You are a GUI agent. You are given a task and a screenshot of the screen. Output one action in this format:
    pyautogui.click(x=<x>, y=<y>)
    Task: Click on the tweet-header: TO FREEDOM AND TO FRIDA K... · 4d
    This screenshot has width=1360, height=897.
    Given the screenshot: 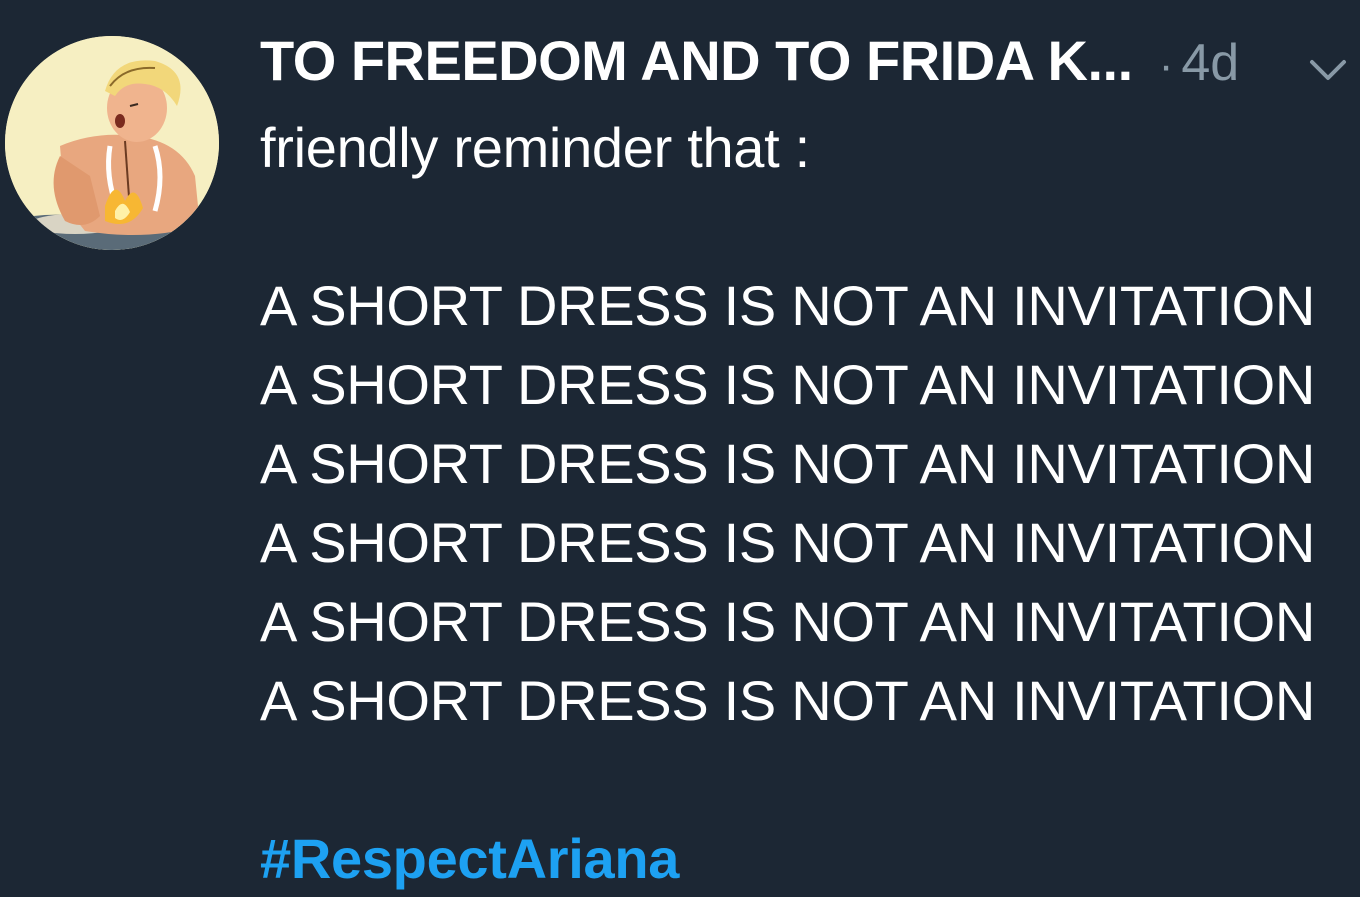 What is the action you would take?
    pyautogui.click(x=805, y=61)
    